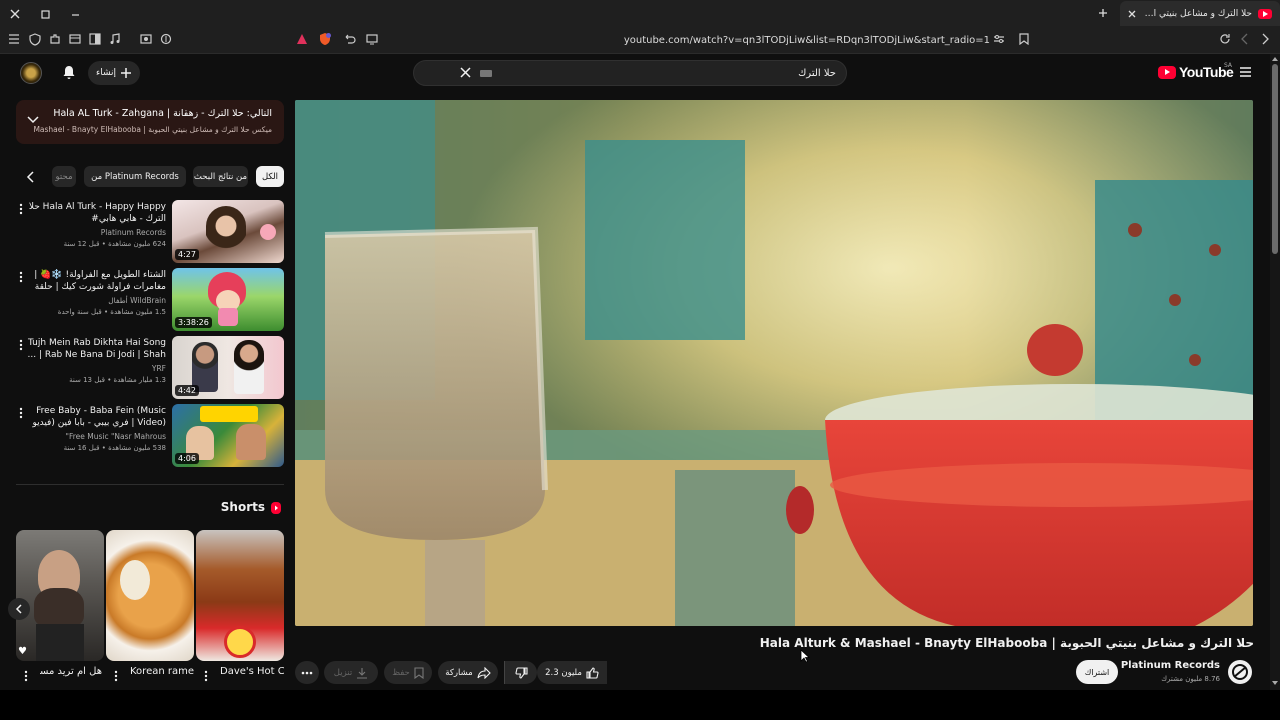 Image resolution: width=1280 pixels, height=720 pixels. What do you see at coordinates (166, 39) in the screenshot?
I see `extension-icon` at bounding box center [166, 39].